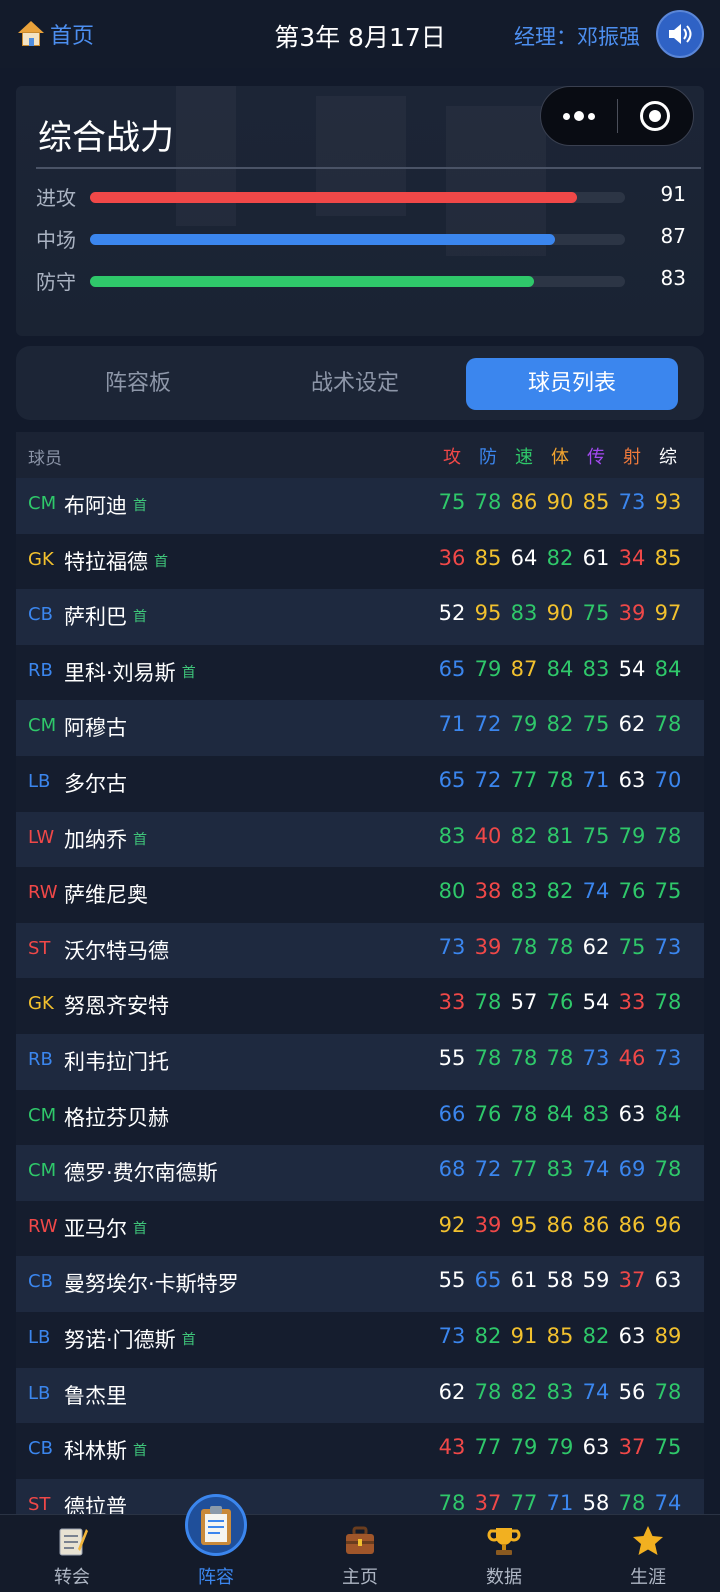 This screenshot has height=1592, width=720. I want to click on player-row: LB 鲁杰里 62 78 82 83 74 56 78, so click(360, 1395).